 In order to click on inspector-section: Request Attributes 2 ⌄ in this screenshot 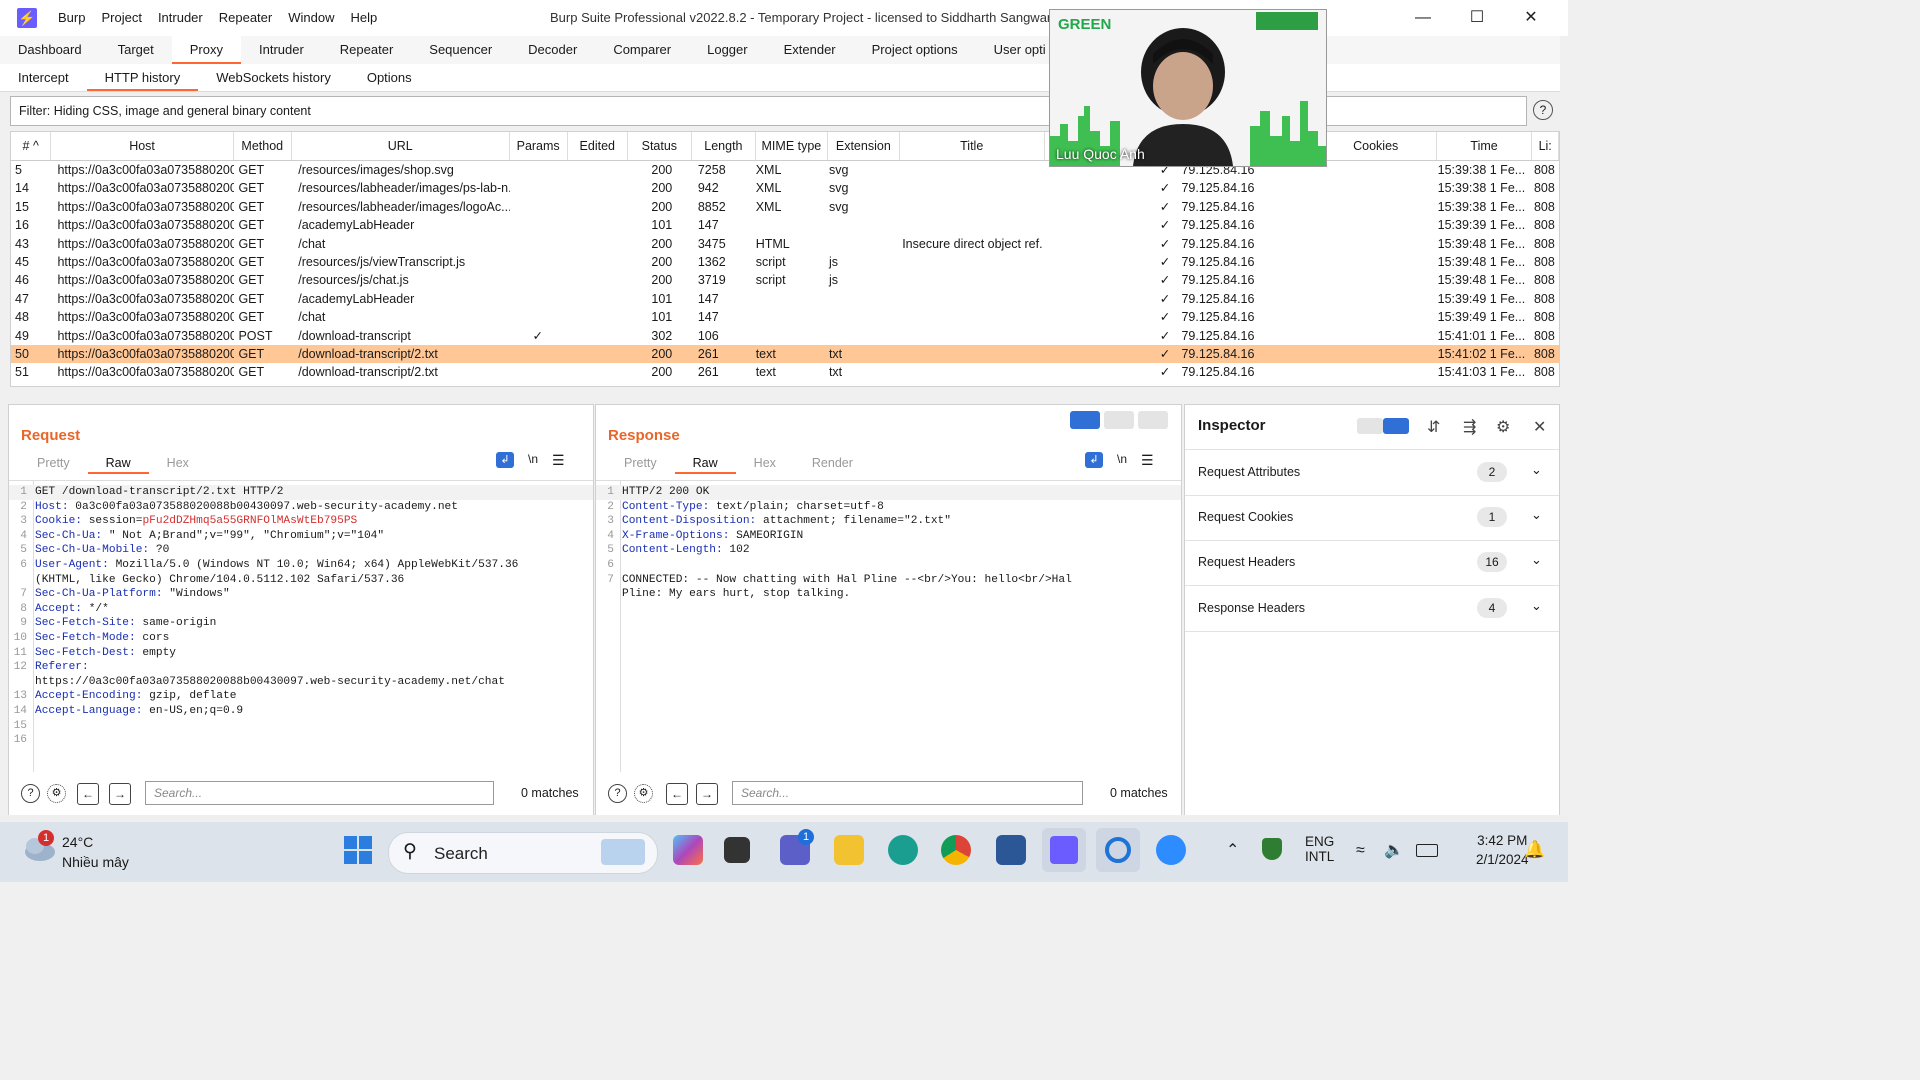, I will do `click(1372, 472)`.